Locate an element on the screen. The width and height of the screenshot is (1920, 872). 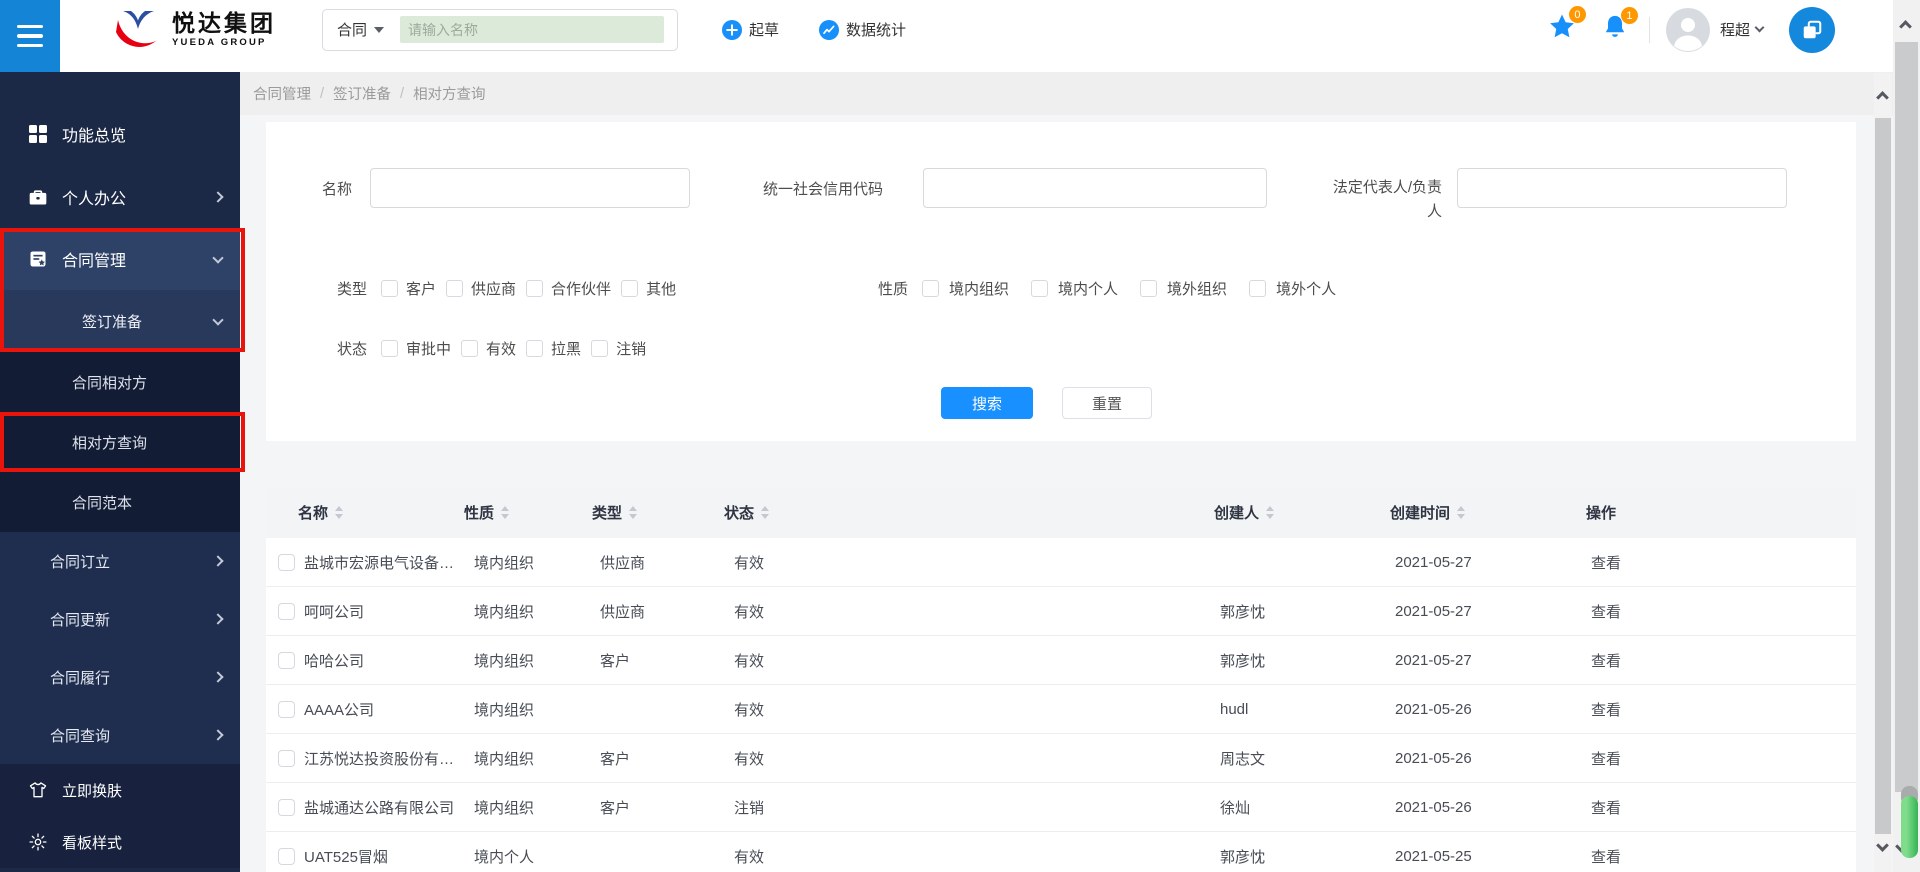
cell-name: 呵呵公司 is located at coordinates (334, 612).